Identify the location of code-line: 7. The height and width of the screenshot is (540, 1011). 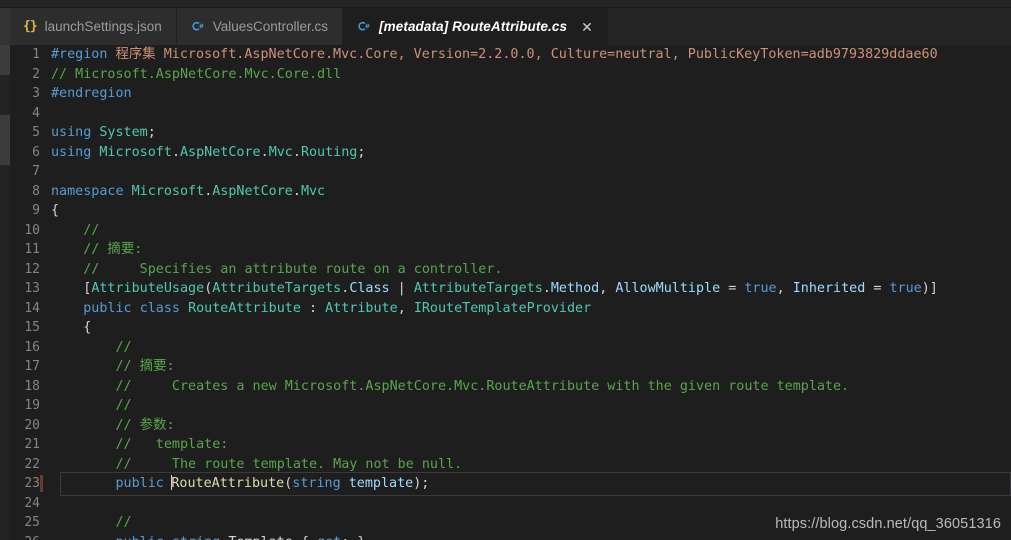
(510, 172).